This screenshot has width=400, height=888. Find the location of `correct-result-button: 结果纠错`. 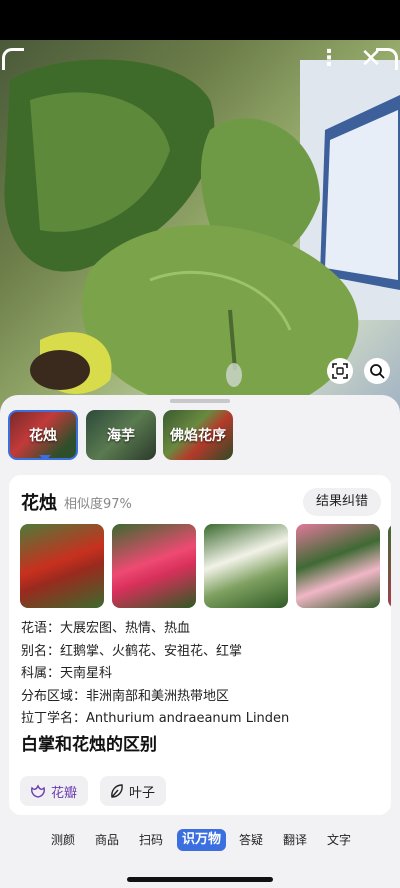

correct-result-button: 结果纠错 is located at coordinates (342, 502).